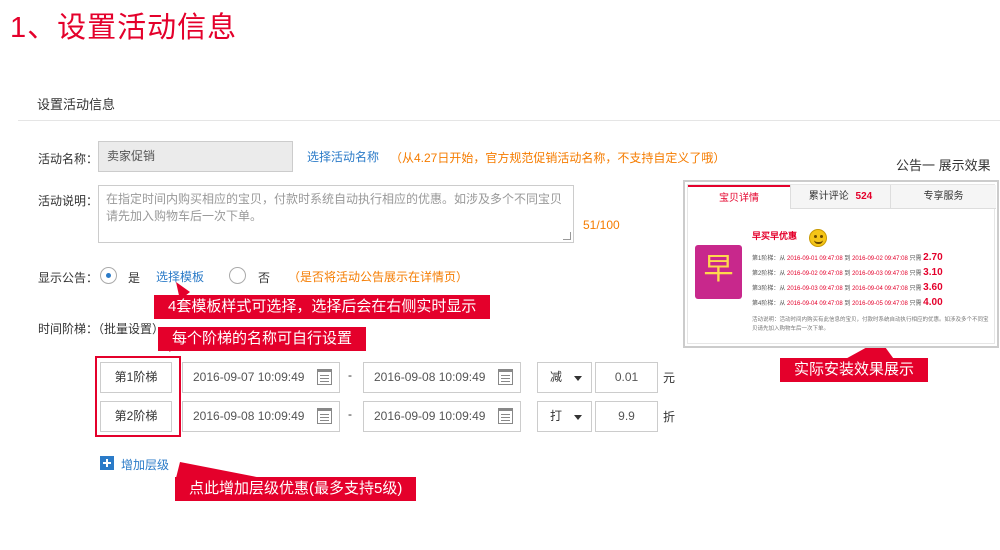  I want to click on announcement-hint: （是否将活动公告展示在详情页）, so click(378, 277).